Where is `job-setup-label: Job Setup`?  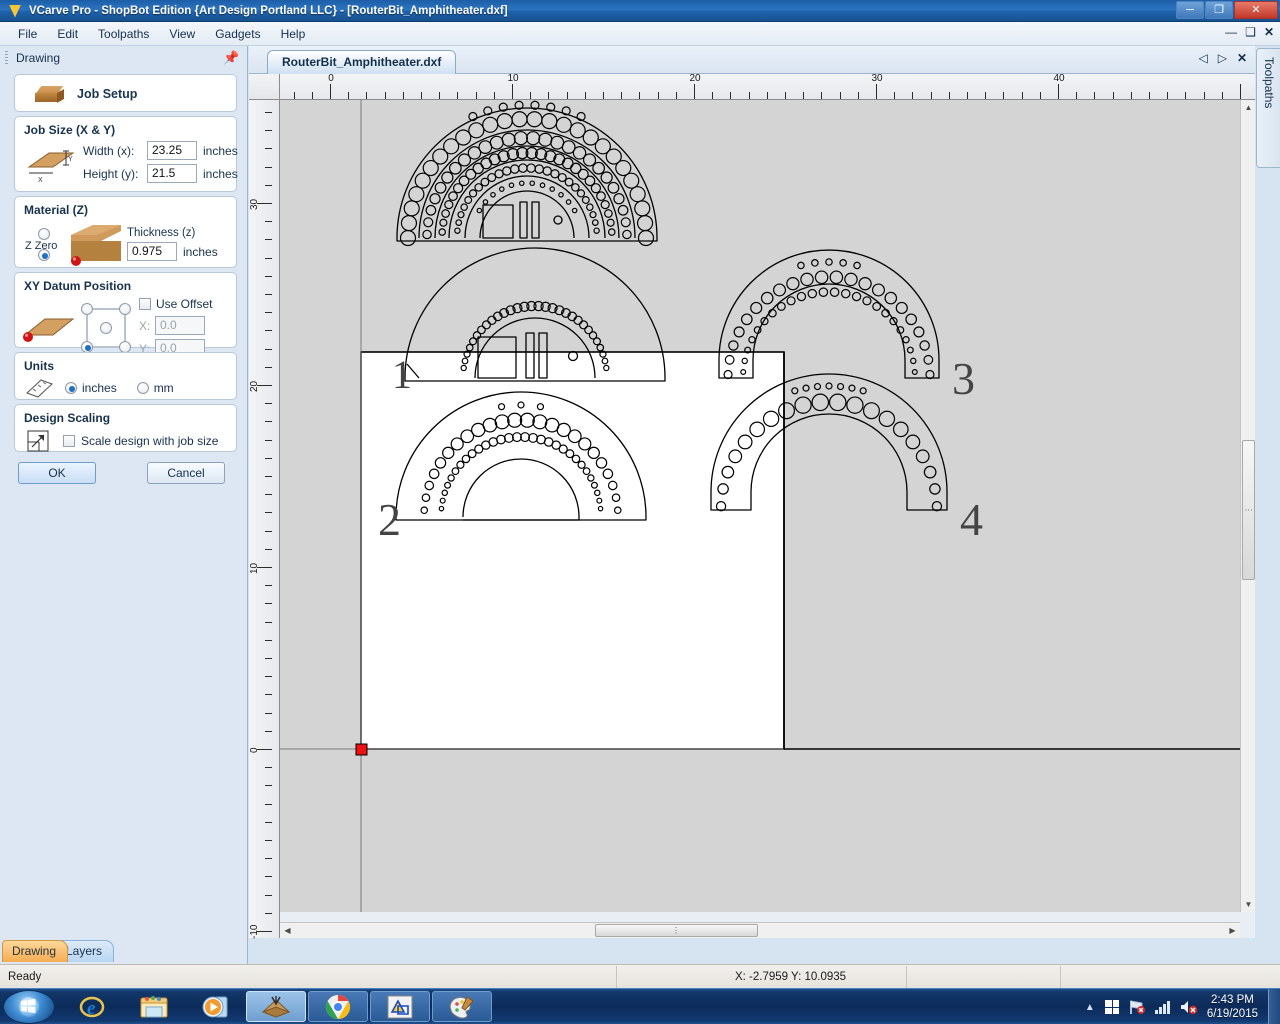 job-setup-label: Job Setup is located at coordinates (107, 94).